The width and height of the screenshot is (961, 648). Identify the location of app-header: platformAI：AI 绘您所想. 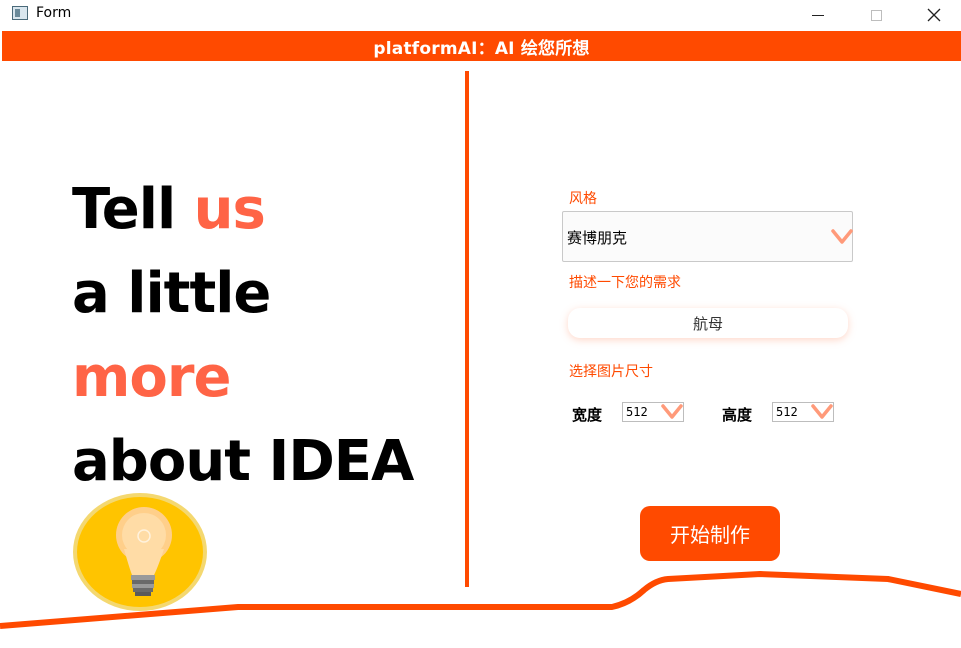
(481, 46).